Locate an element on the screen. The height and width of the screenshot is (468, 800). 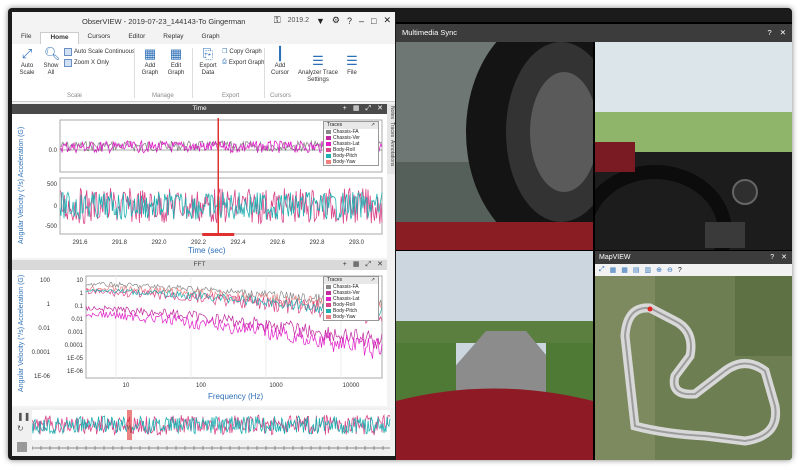
y-tick-label: 0.01 is located at coordinates (77, 320).